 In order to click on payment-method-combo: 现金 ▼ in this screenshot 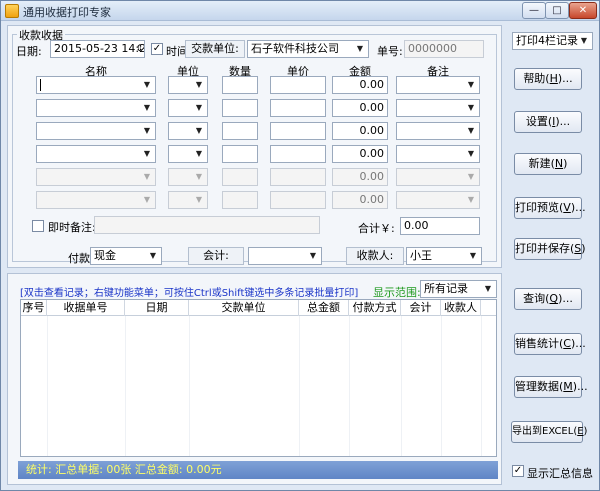, I will do `click(126, 256)`.